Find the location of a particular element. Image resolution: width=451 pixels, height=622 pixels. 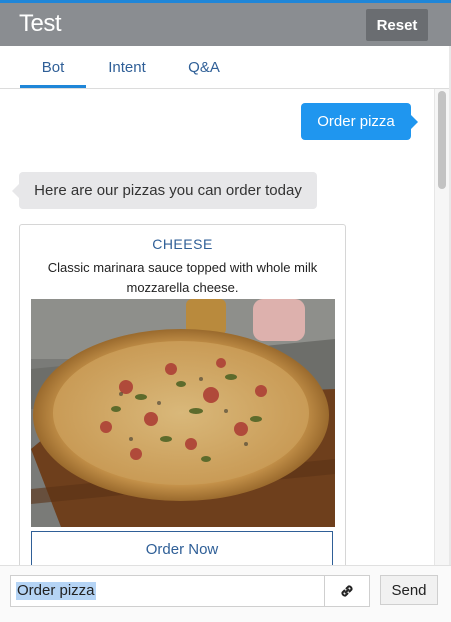

link-icon is located at coordinates (347, 591).